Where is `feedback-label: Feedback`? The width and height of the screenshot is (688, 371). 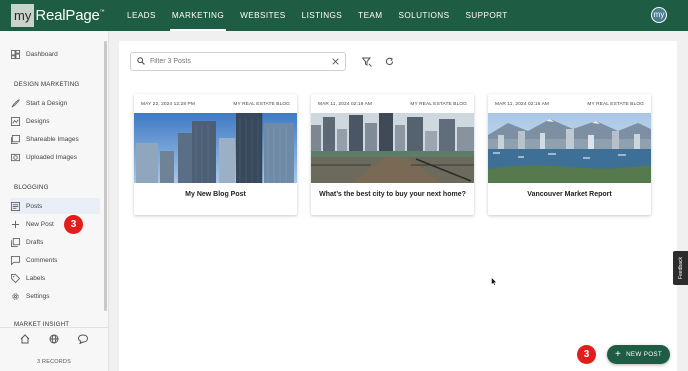
feedback-label: Feedback is located at coordinates (680, 268).